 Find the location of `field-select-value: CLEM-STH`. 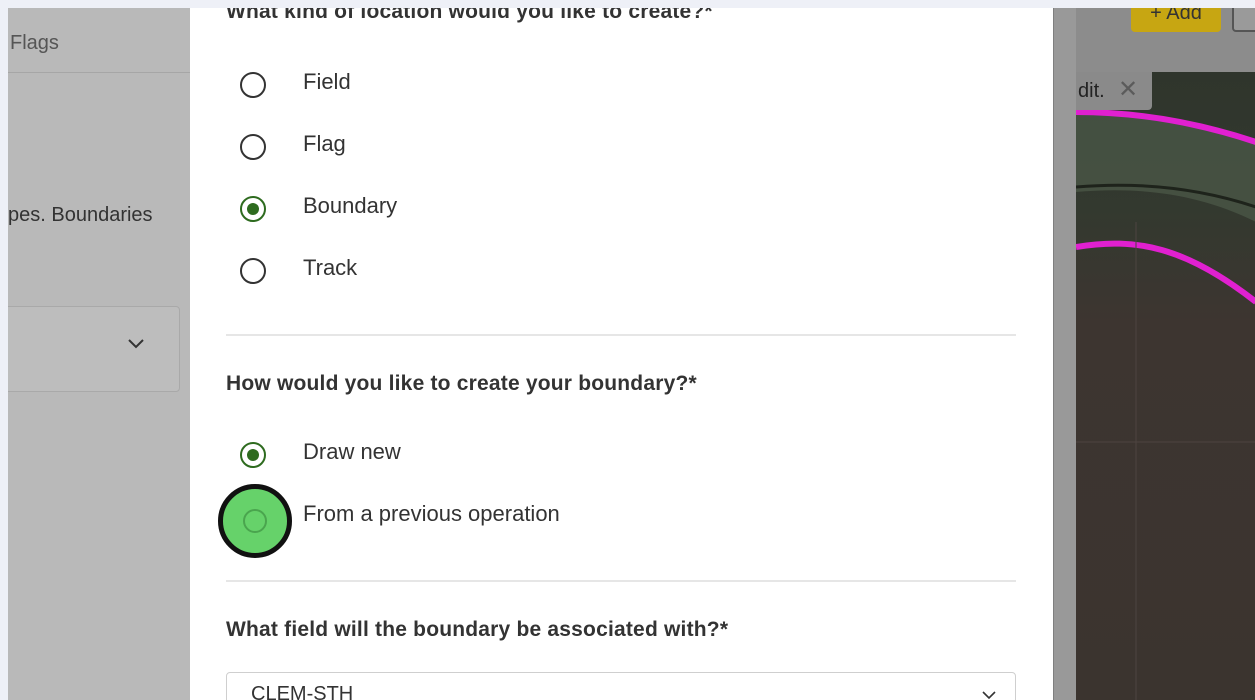

field-select-value: CLEM-STH is located at coordinates (302, 691).